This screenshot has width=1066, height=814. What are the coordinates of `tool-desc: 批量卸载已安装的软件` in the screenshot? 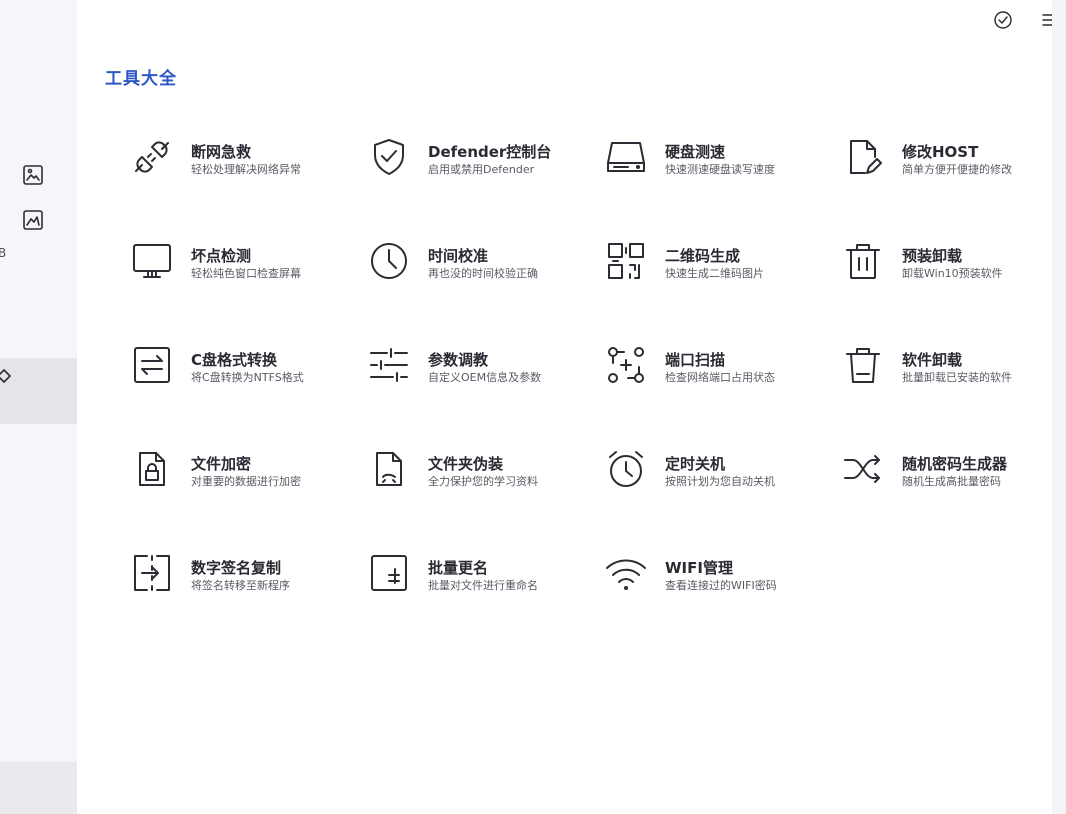 It's located at (957, 377).